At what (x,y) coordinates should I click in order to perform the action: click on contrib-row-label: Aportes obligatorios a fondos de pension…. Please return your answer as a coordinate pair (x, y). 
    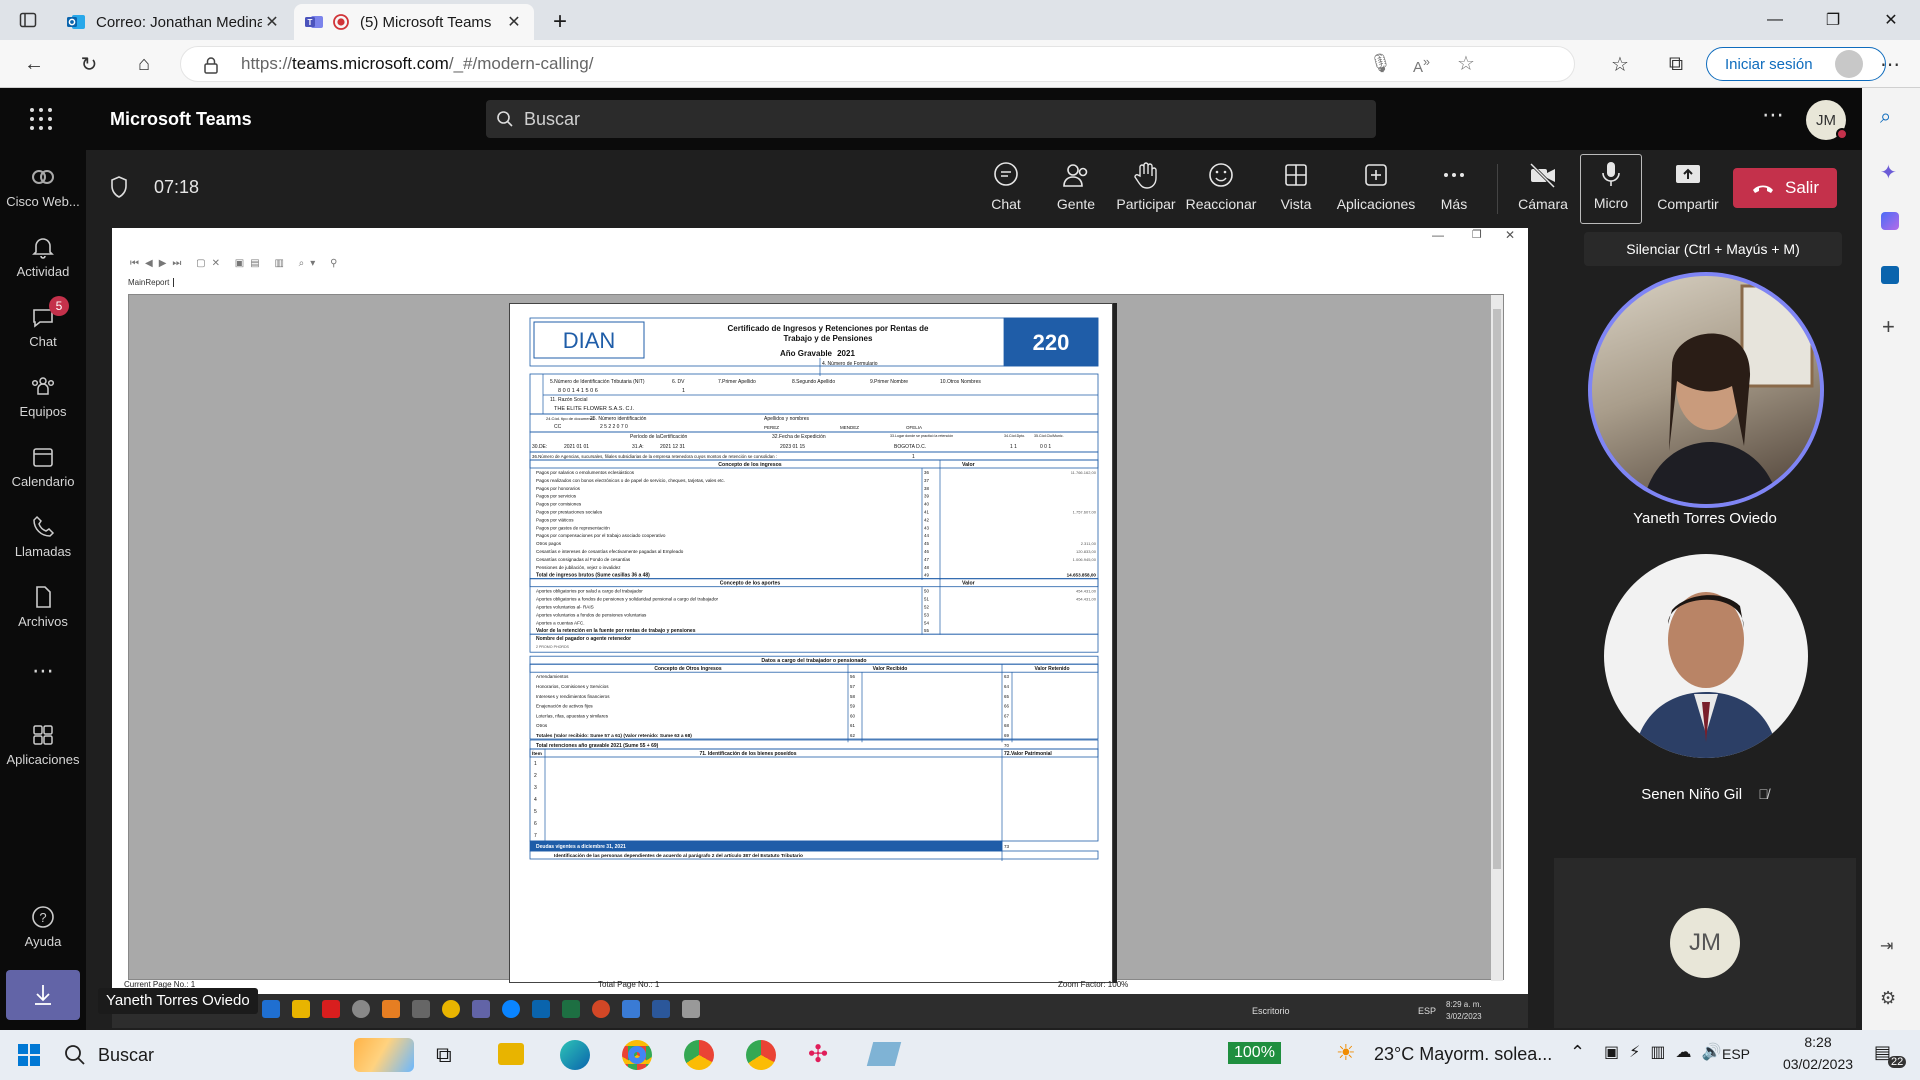
    Looking at the image, I should click on (627, 599).